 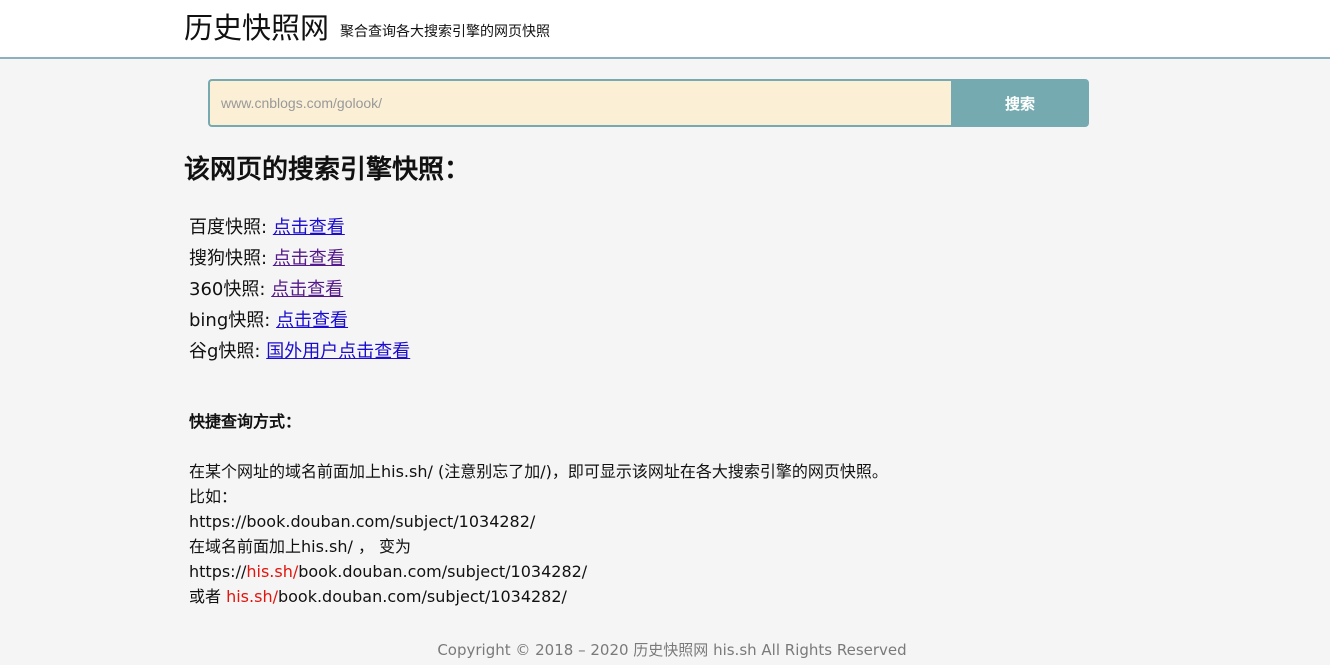 I want to click on search-input, so click(x=580, y=103).